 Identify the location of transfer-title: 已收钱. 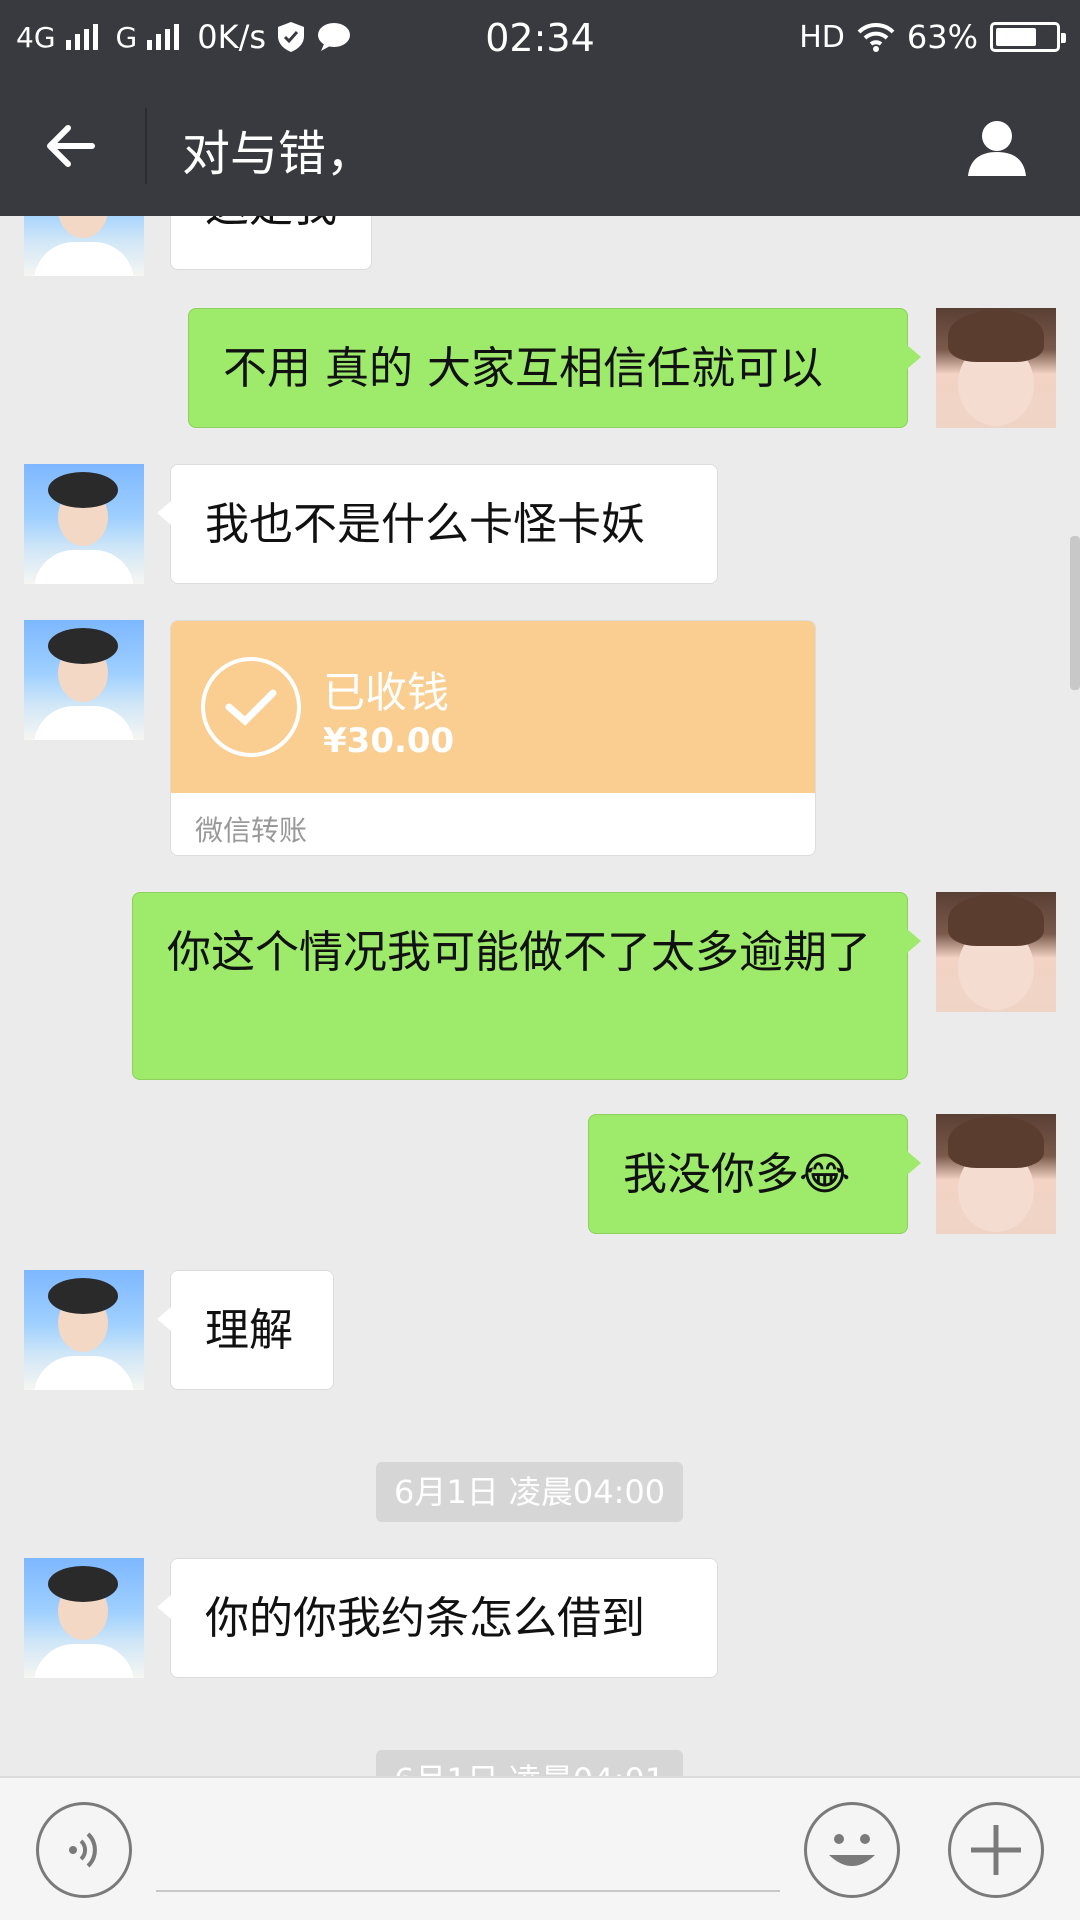
(386, 692).